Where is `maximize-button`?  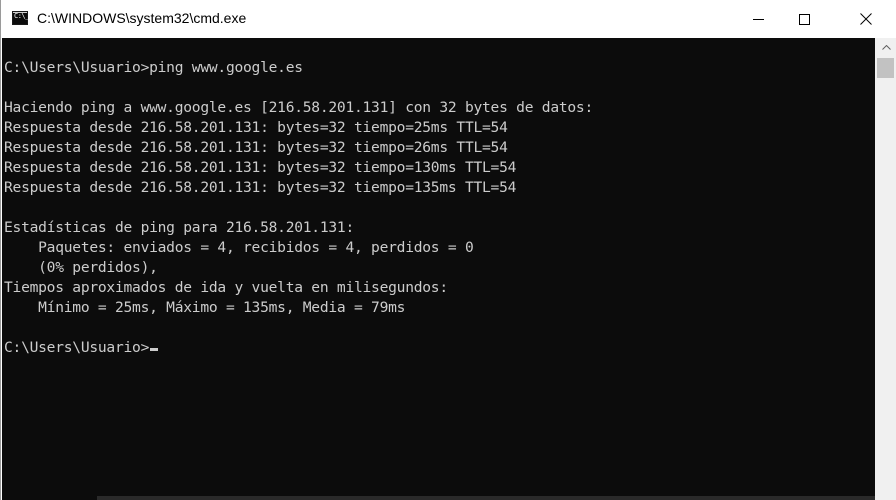
maximize-button is located at coordinates (804, 19).